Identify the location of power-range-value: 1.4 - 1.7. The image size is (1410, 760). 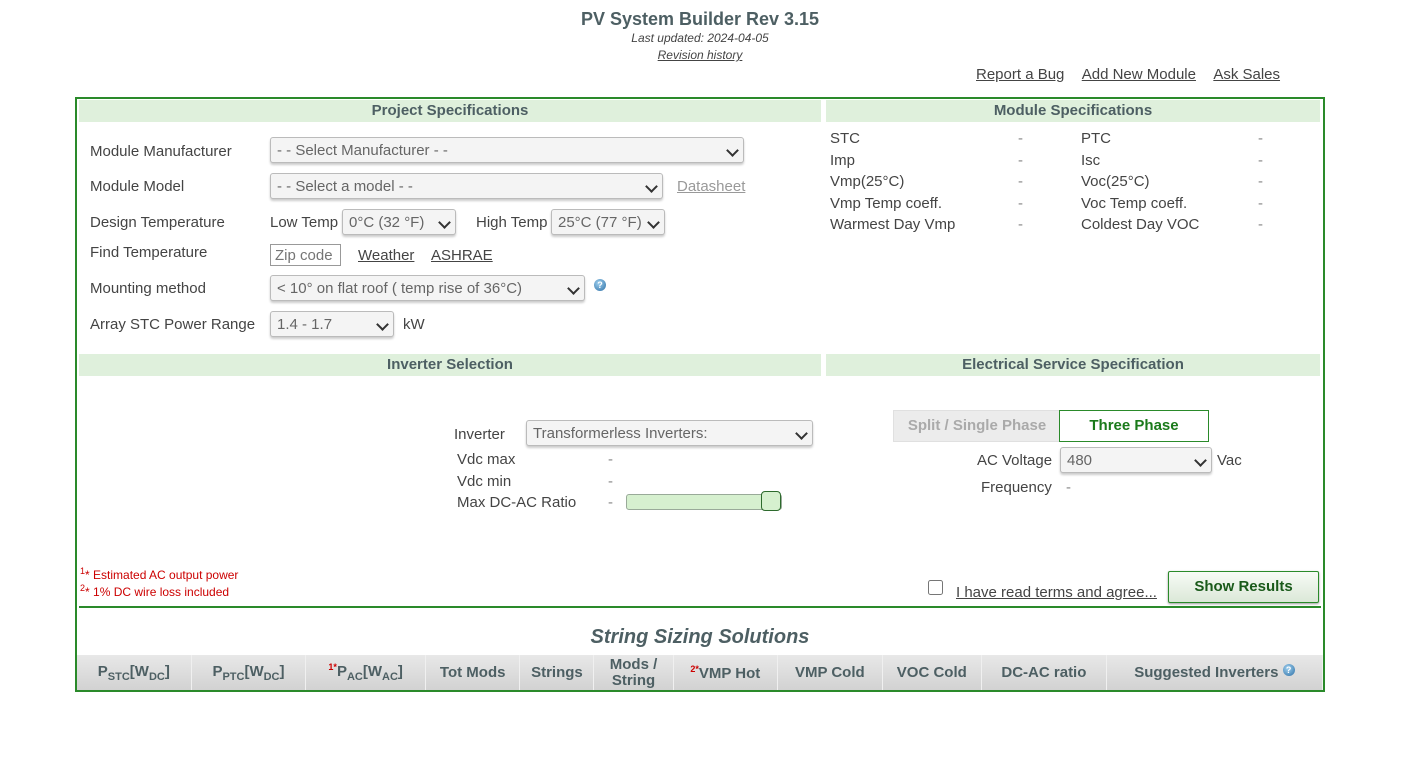
(305, 324).